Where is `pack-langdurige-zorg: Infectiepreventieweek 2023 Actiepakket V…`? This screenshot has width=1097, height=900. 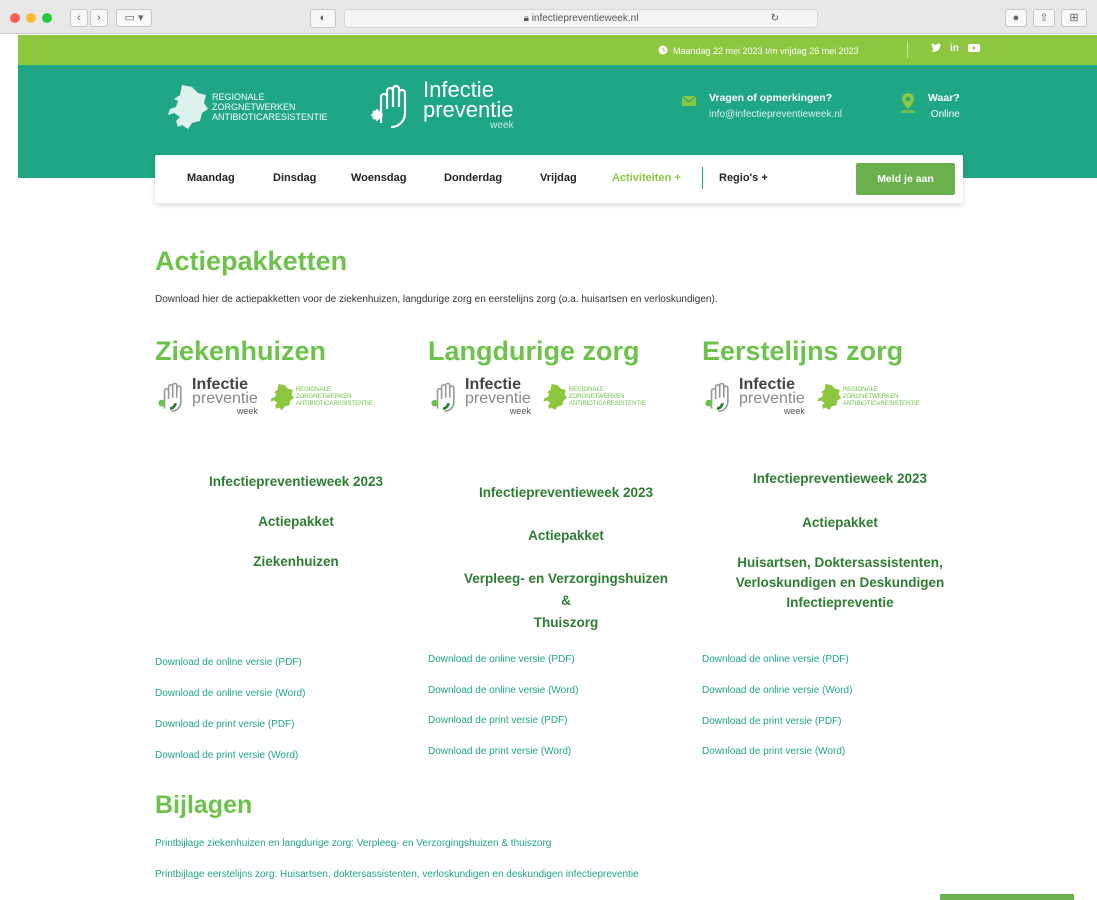 pack-langdurige-zorg: Infectiepreventieweek 2023 Actiepakket V… is located at coordinates (566, 558).